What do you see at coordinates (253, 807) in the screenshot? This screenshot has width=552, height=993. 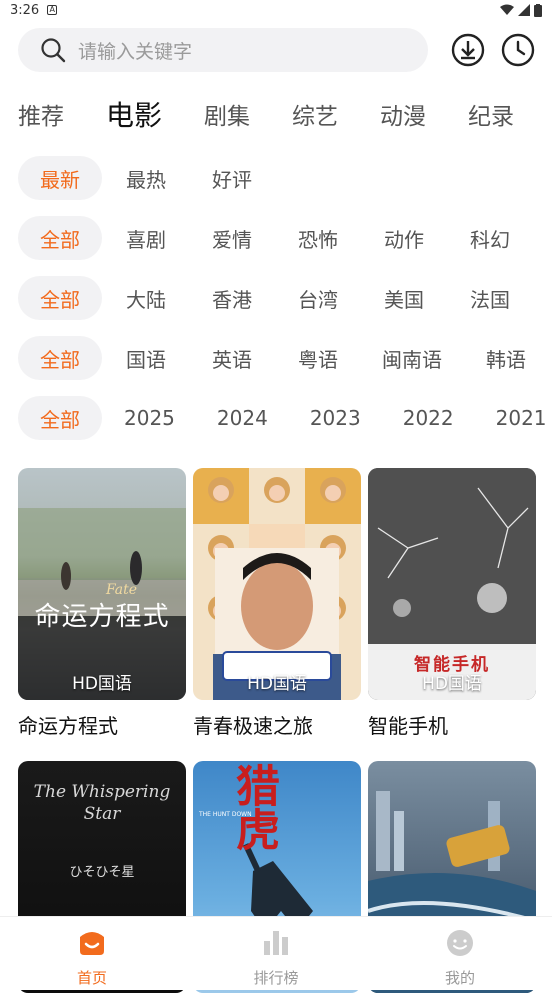 I see `poster-title-text: 猎虎` at bounding box center [253, 807].